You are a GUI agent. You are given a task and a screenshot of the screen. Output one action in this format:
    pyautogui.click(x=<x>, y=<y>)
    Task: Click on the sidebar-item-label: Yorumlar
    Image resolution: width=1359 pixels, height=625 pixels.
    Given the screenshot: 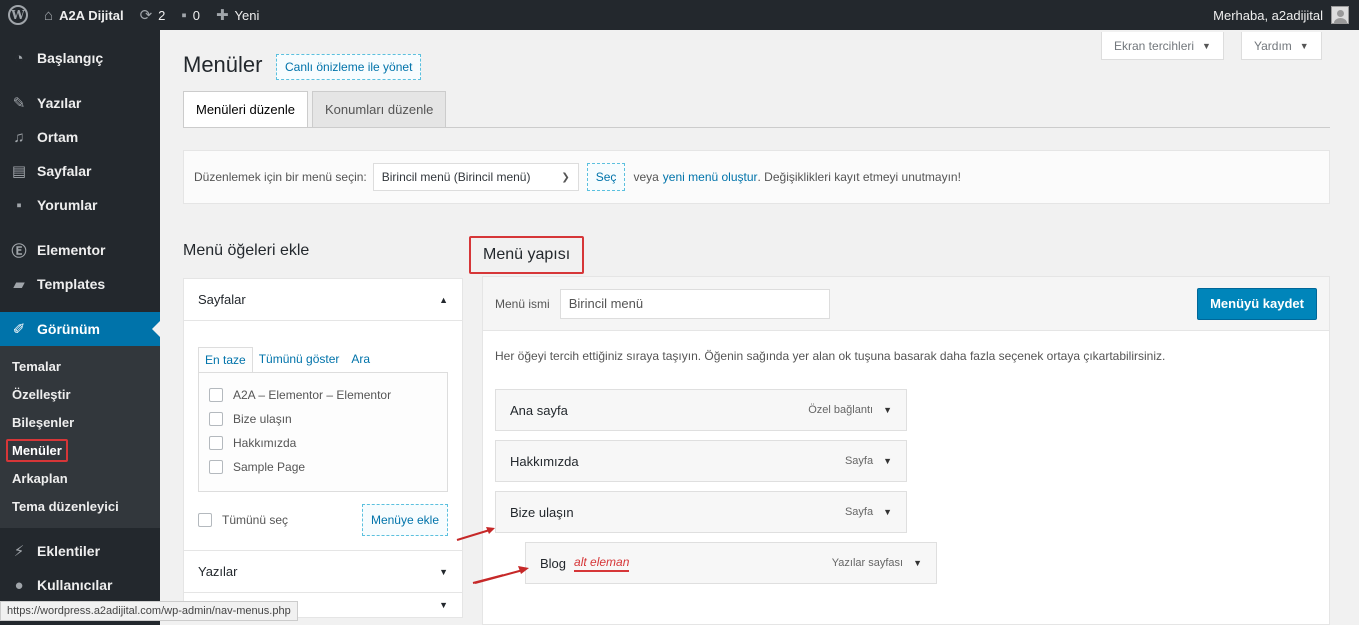 What is the action you would take?
    pyautogui.click(x=67, y=205)
    